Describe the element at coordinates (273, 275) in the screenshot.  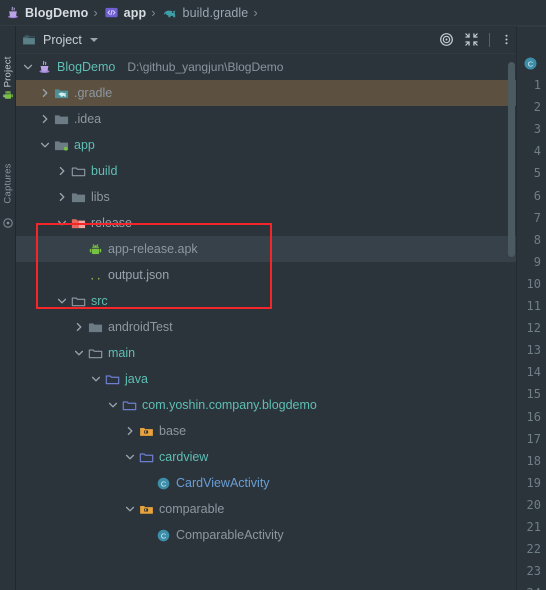
I see `tree-row-outputjson: {..} output.json` at that location.